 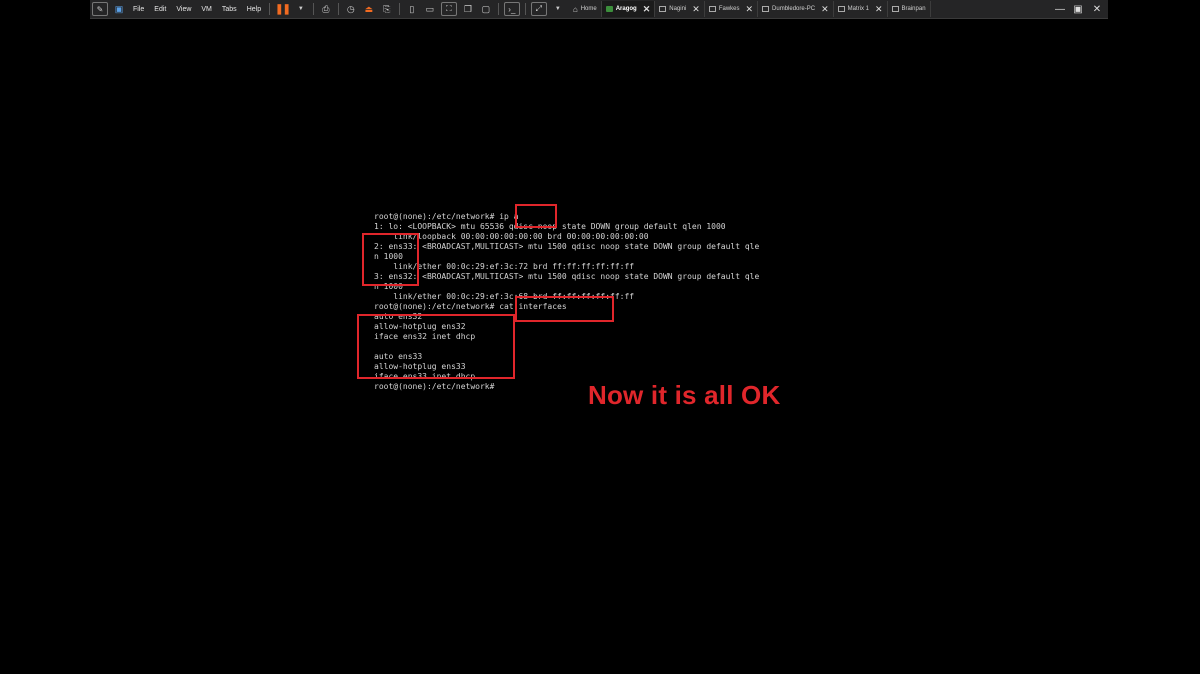 What do you see at coordinates (536, 216) in the screenshot?
I see `highlight-ip-a-command` at bounding box center [536, 216].